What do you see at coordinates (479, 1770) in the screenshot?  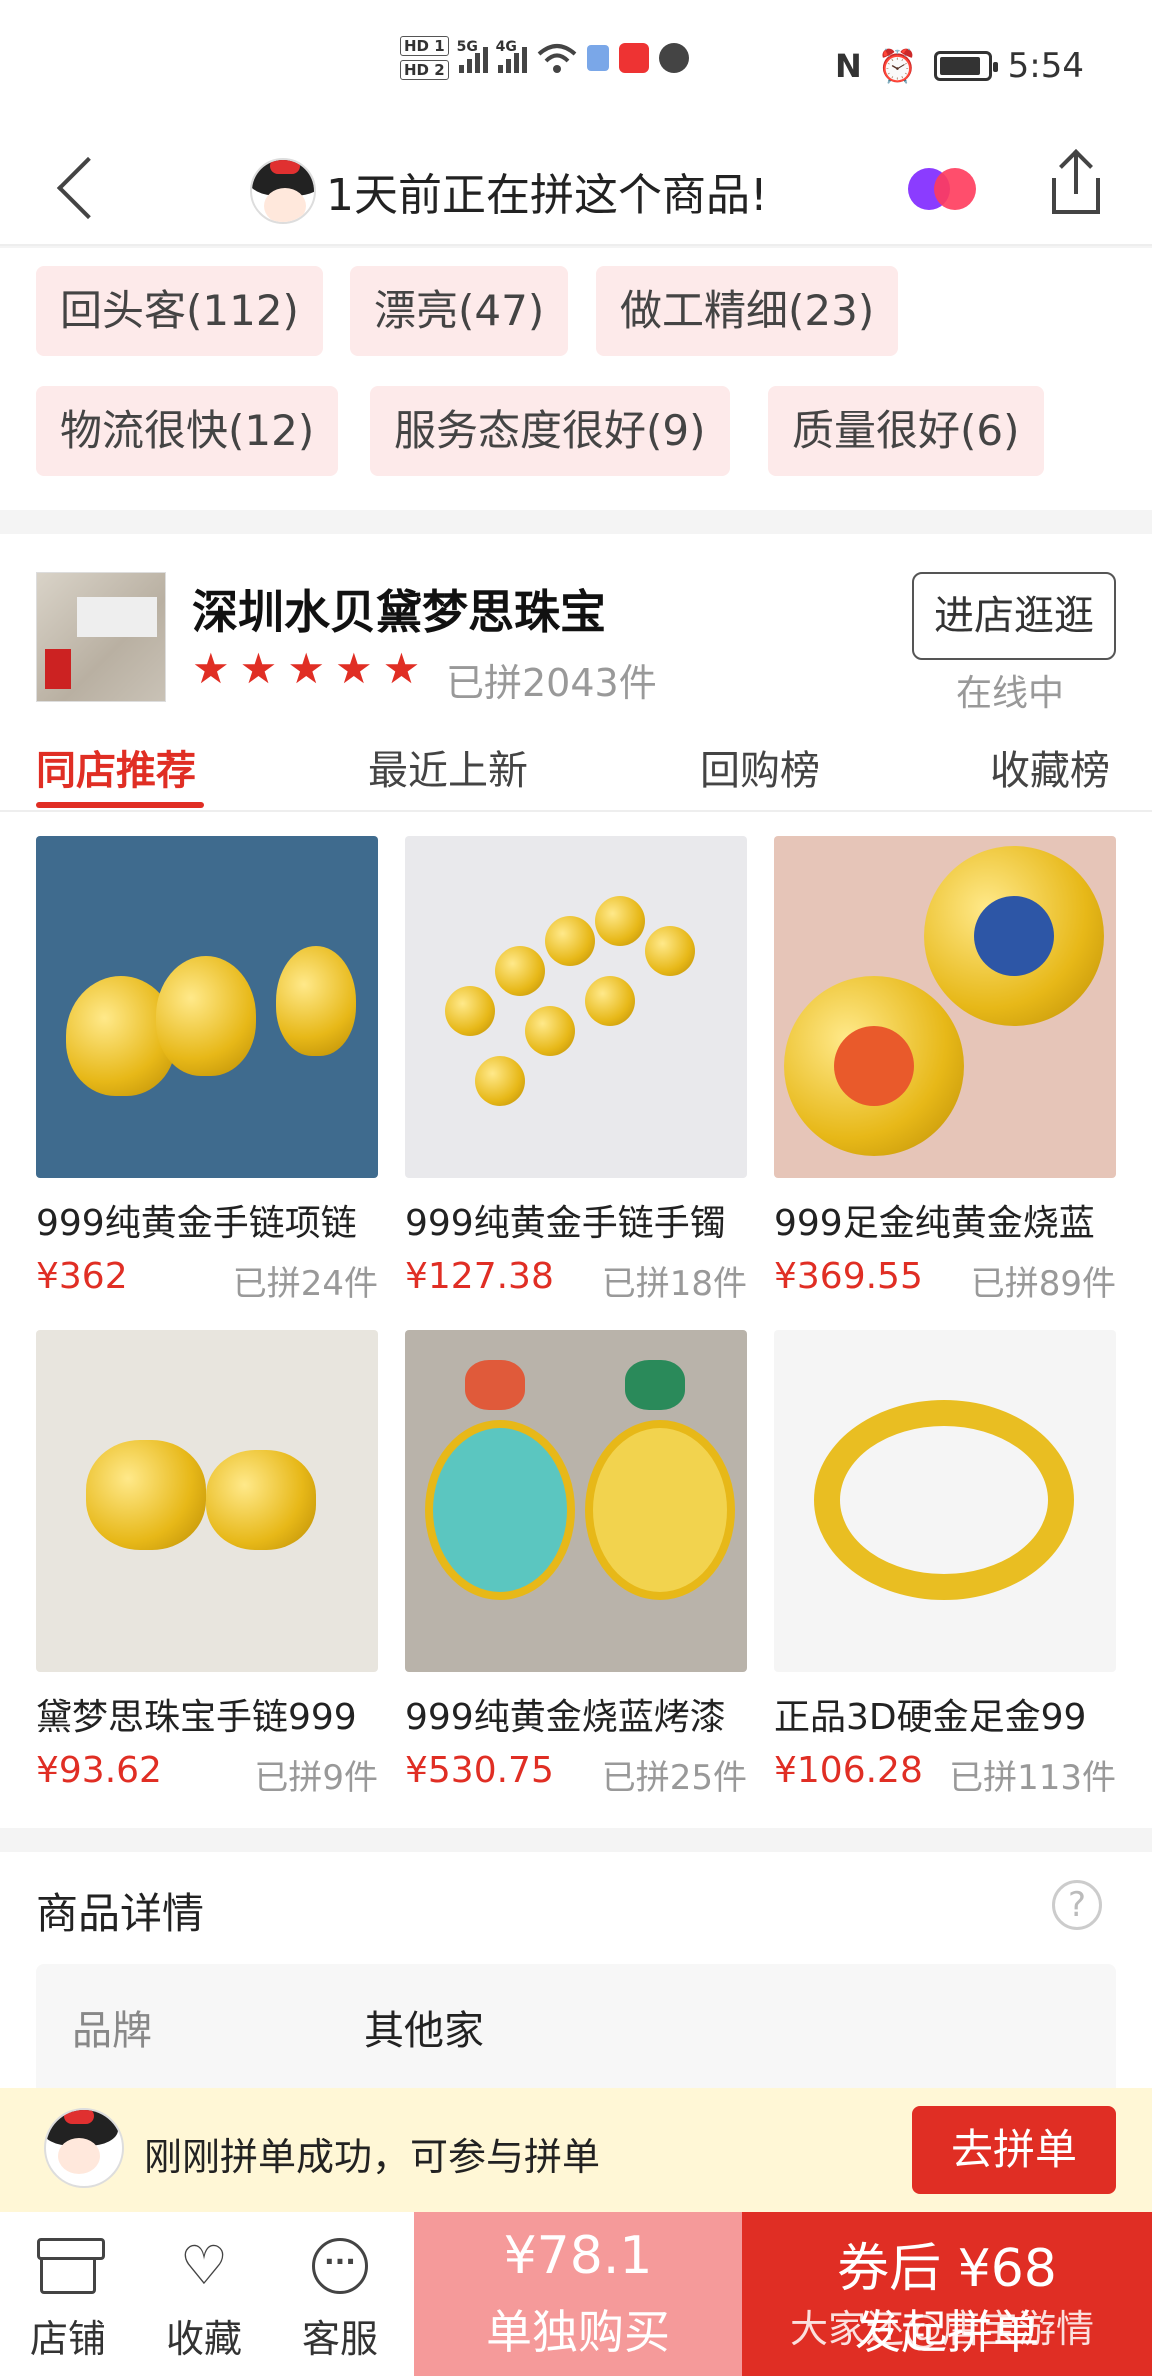 I see `product-price: ¥530.75` at bounding box center [479, 1770].